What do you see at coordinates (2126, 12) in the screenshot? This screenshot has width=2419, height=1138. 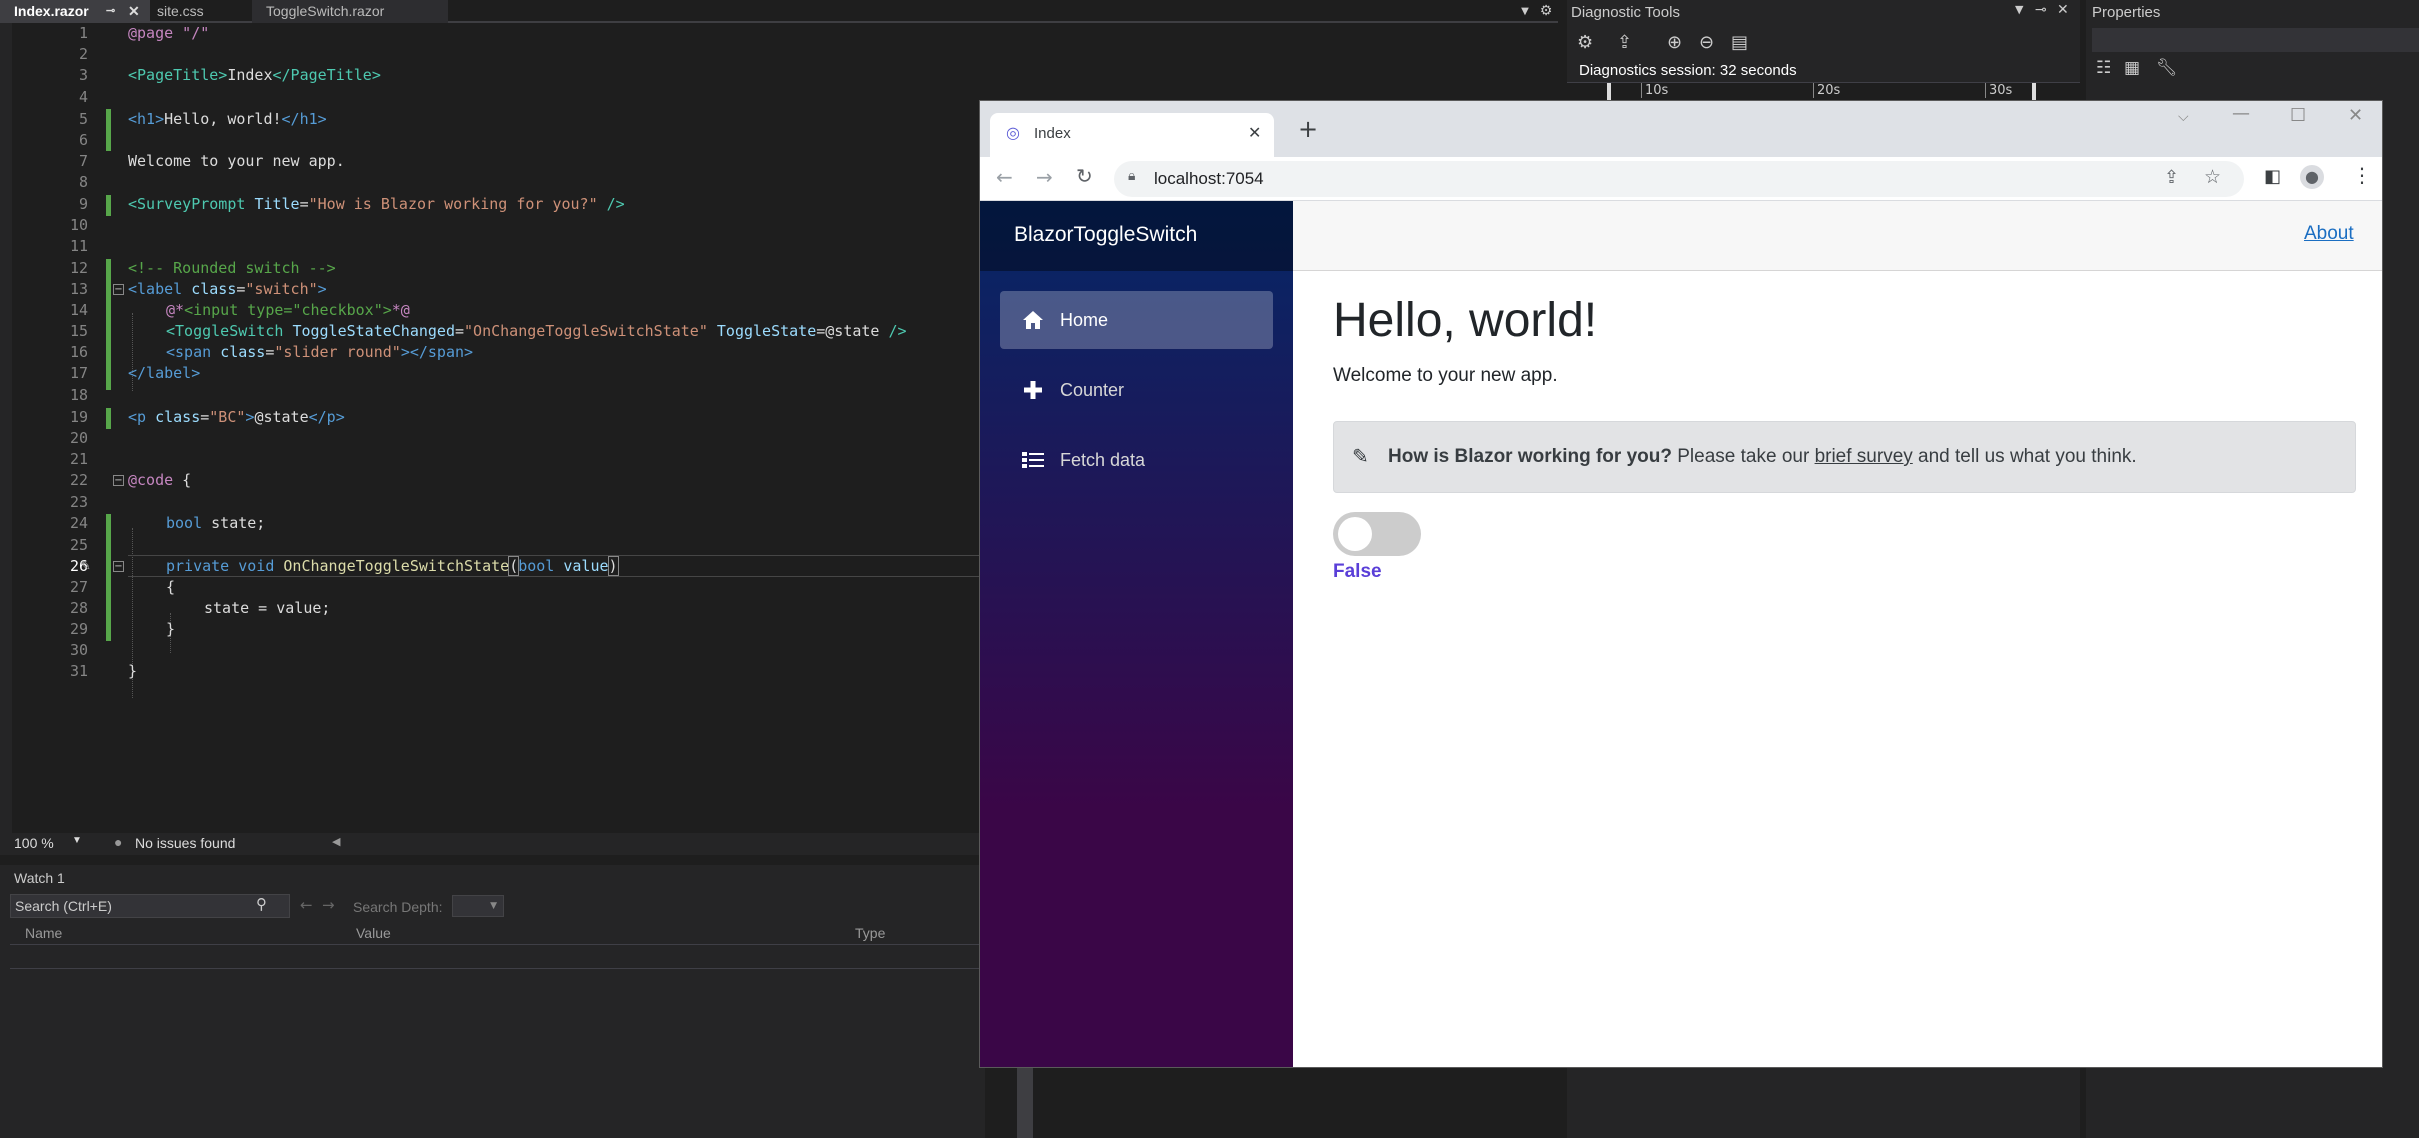 I see `panel-title: Properties` at bounding box center [2126, 12].